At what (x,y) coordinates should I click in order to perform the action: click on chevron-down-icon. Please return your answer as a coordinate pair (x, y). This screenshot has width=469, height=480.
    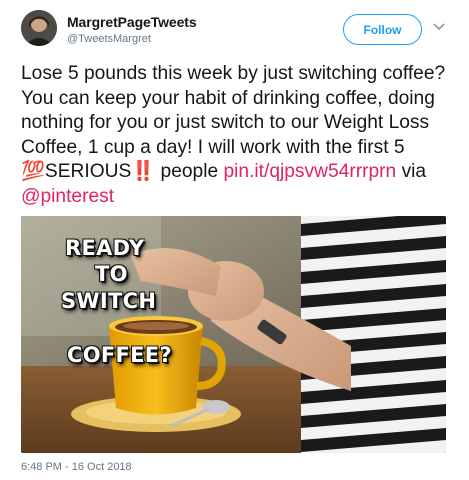
    Looking at the image, I should click on (439, 27).